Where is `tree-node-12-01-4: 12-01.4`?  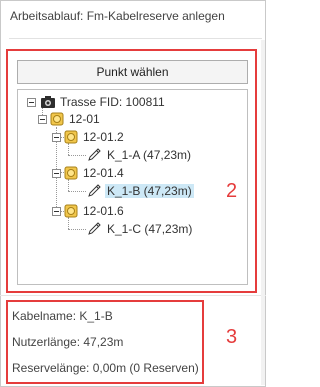 tree-node-12-01-4: 12-01.4 is located at coordinates (89, 173).